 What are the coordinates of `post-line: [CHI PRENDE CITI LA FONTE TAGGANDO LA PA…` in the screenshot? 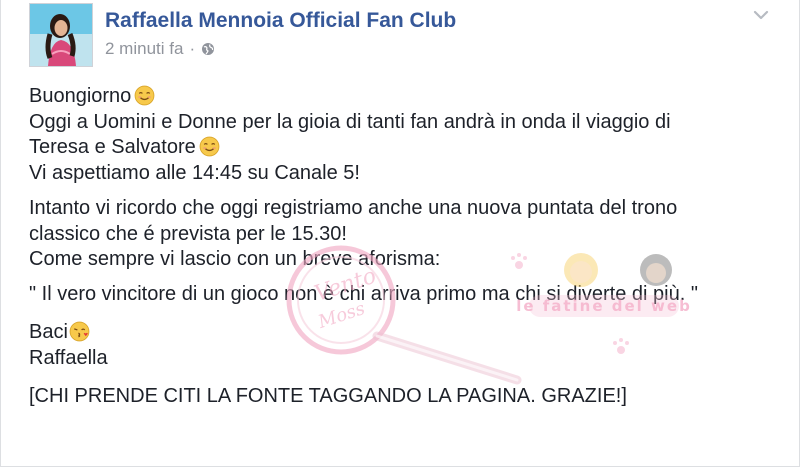 It's located at (328, 396).